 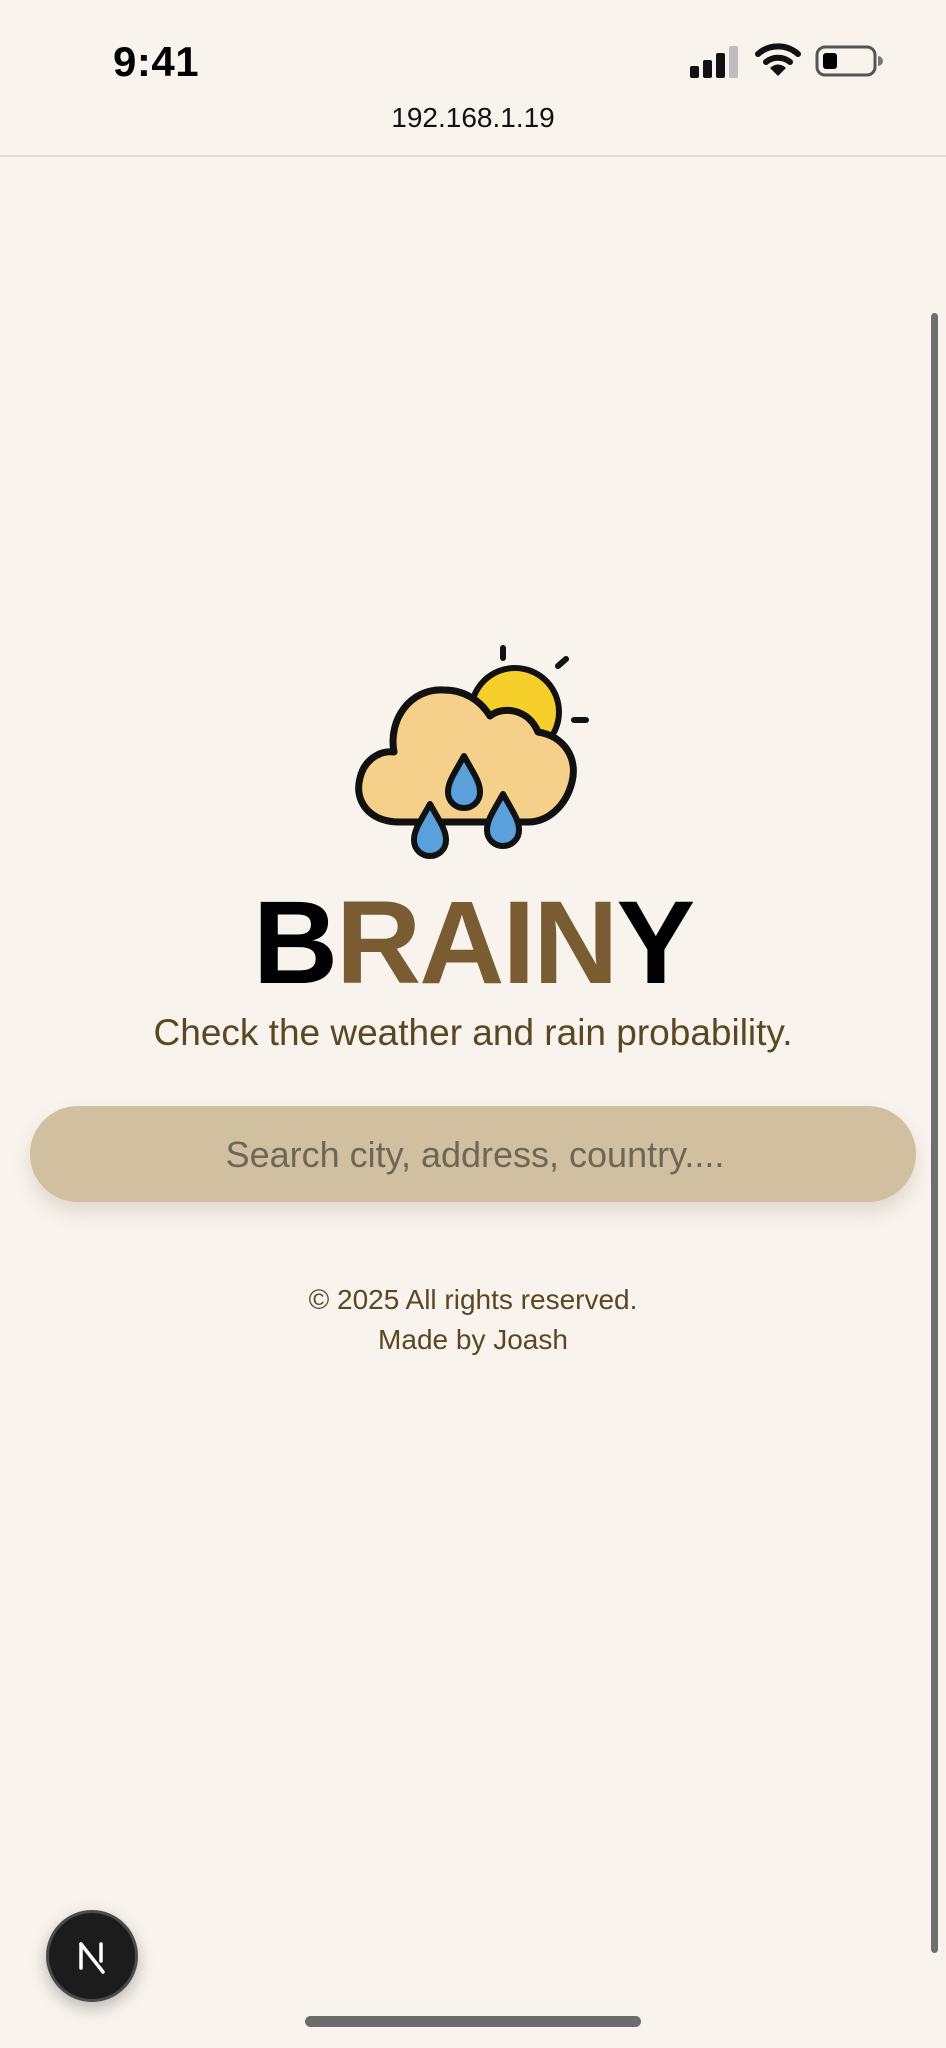 I want to click on nextjs-dev-button, so click(x=92, y=1956).